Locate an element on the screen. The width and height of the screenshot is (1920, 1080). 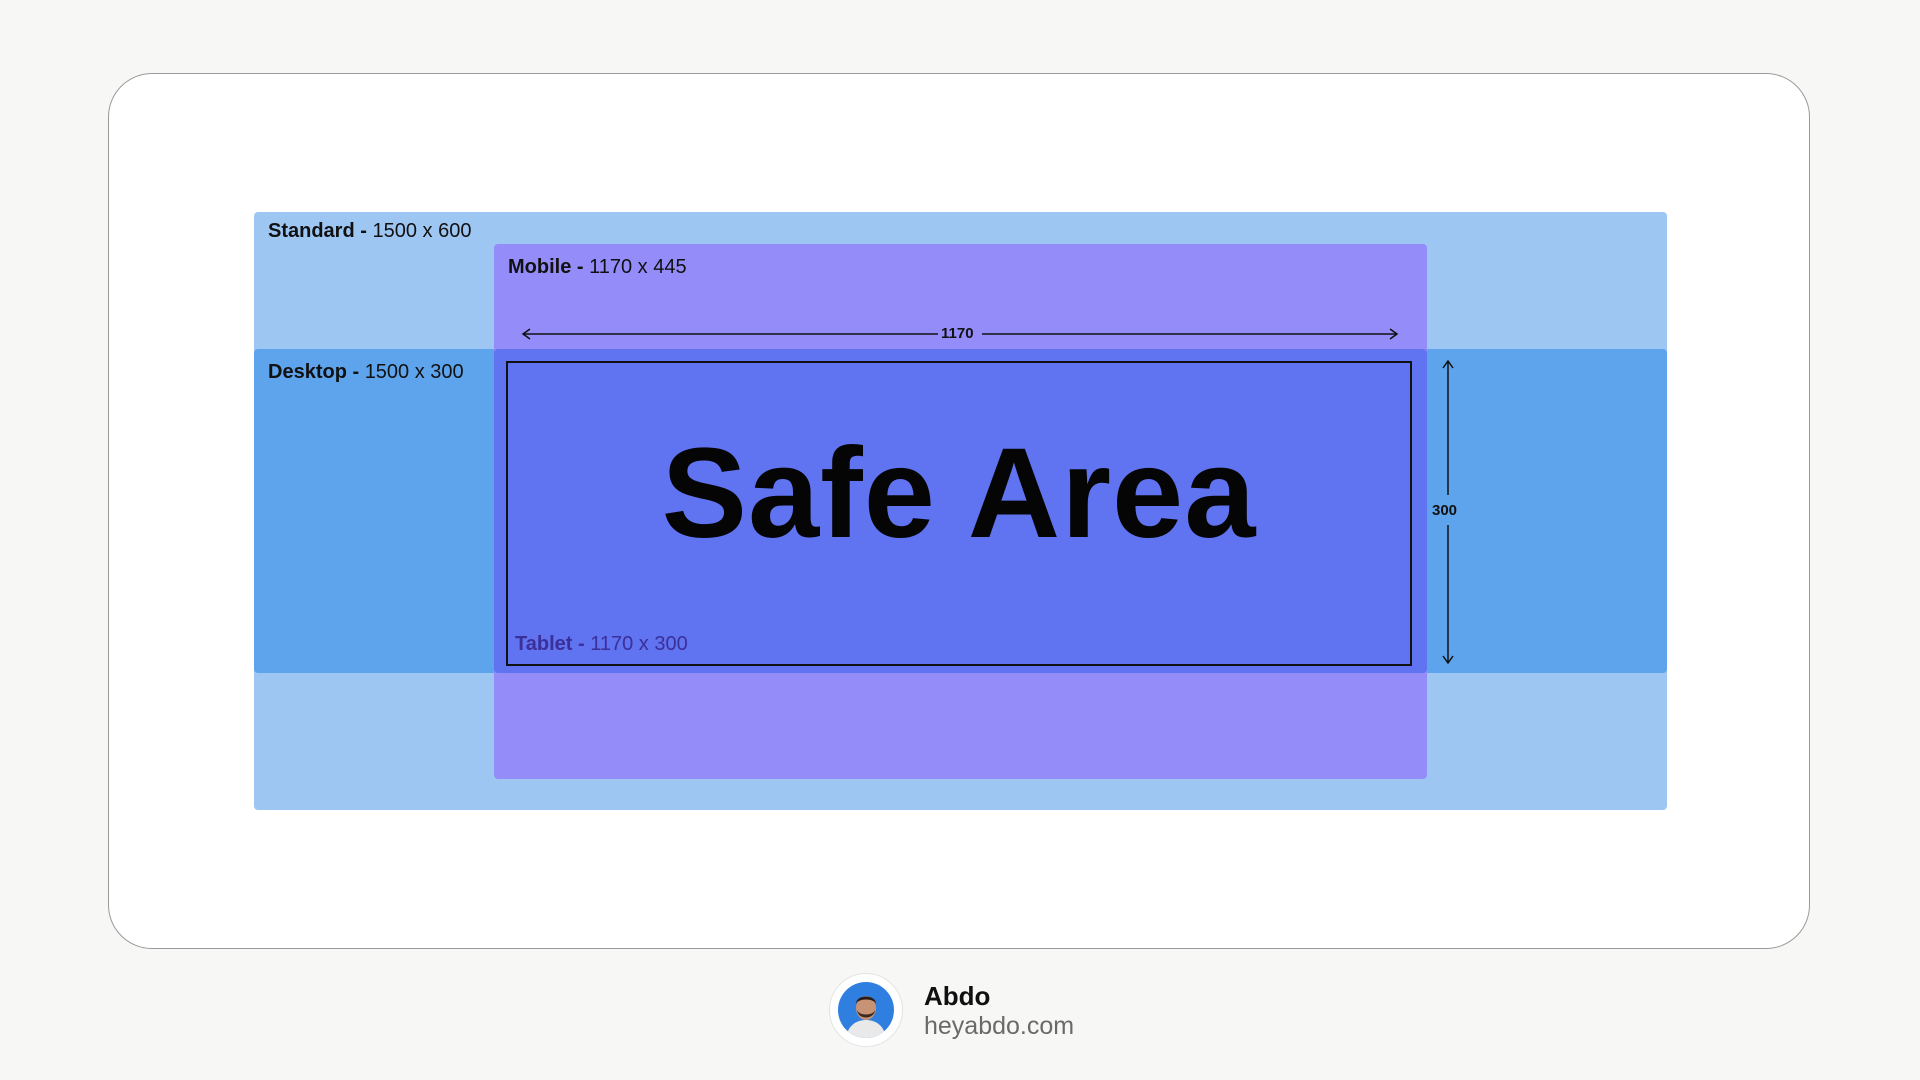
width-dimension-label: 1170 is located at coordinates (957, 333).